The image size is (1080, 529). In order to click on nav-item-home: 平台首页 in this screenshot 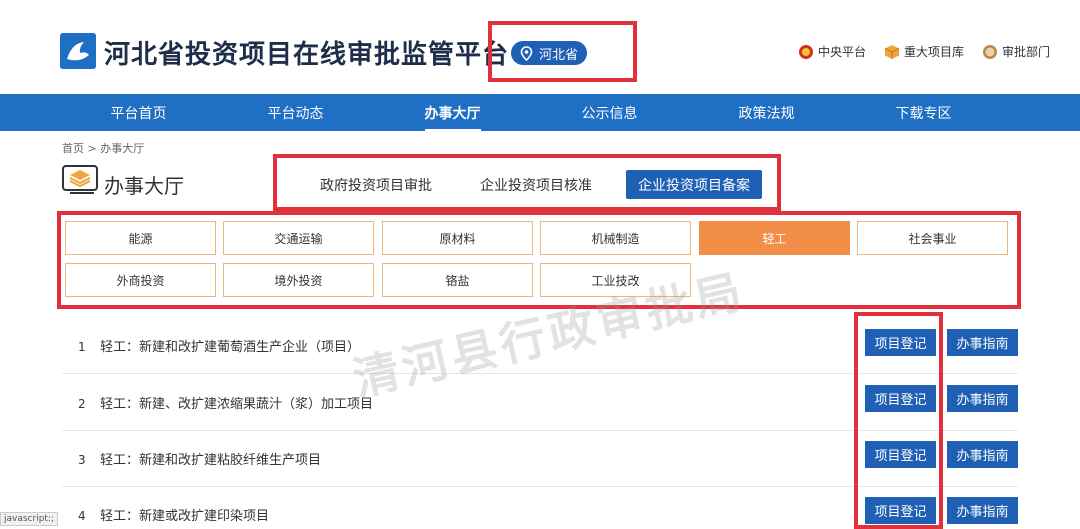, I will do `click(138, 112)`.